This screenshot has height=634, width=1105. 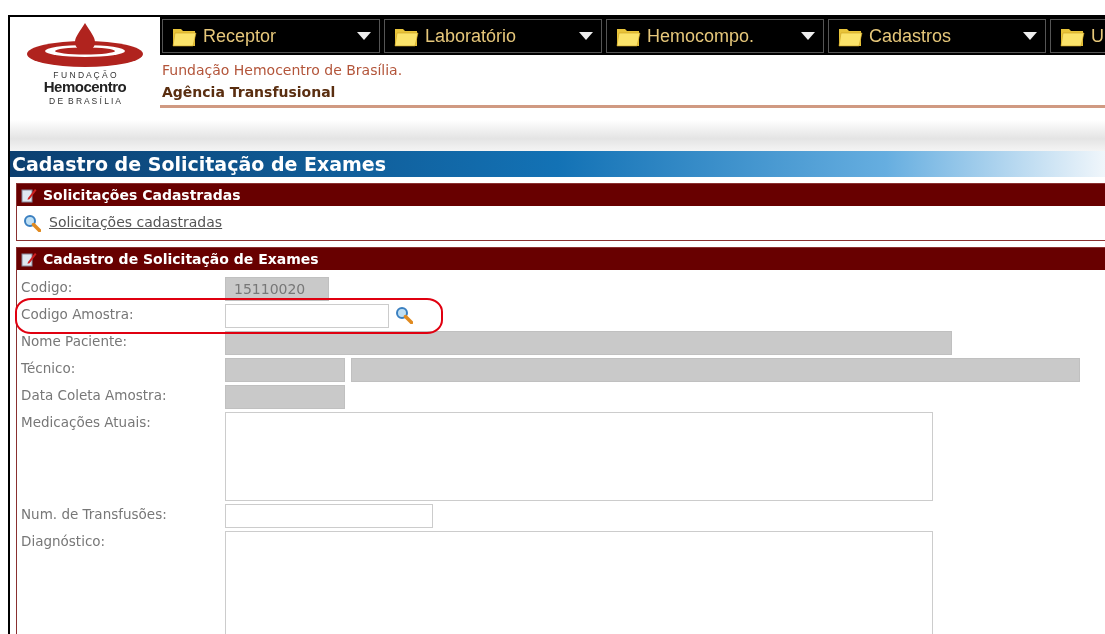 What do you see at coordinates (47, 287) in the screenshot?
I see `field-label: Codigo:` at bounding box center [47, 287].